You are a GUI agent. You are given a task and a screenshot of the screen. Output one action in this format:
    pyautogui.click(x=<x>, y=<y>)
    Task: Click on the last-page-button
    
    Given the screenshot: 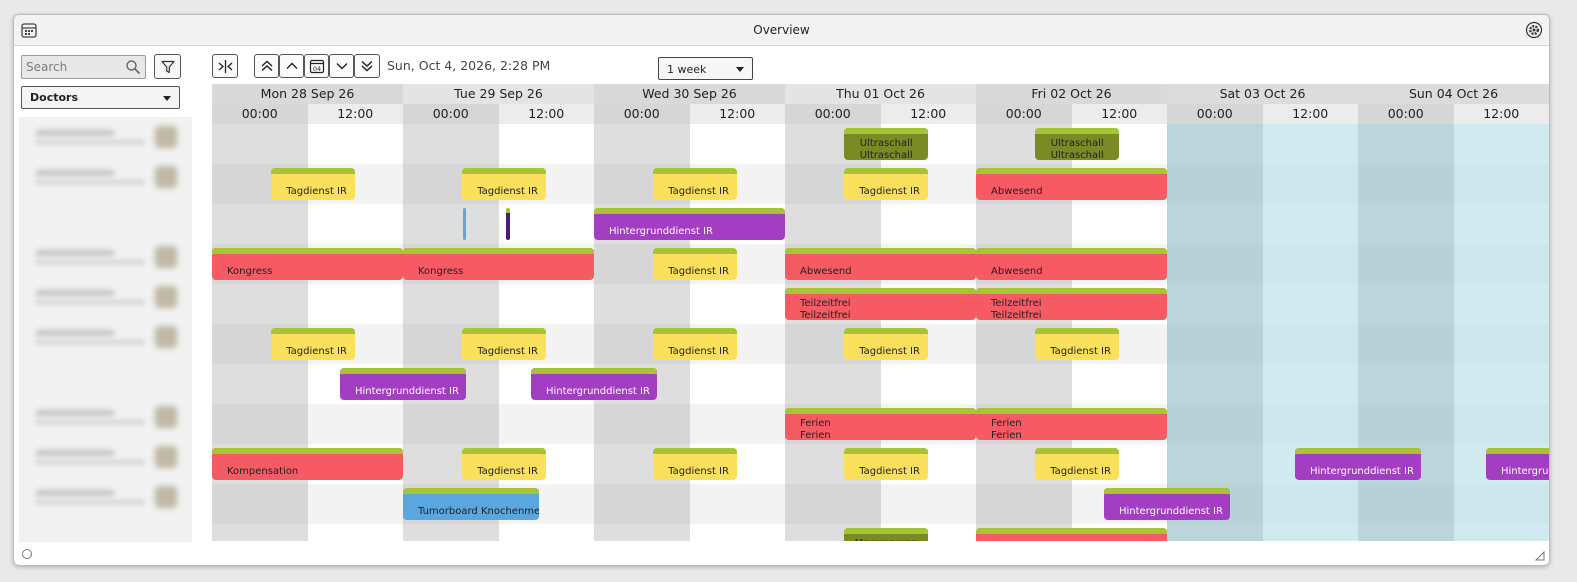 What is the action you would take?
    pyautogui.click(x=367, y=66)
    